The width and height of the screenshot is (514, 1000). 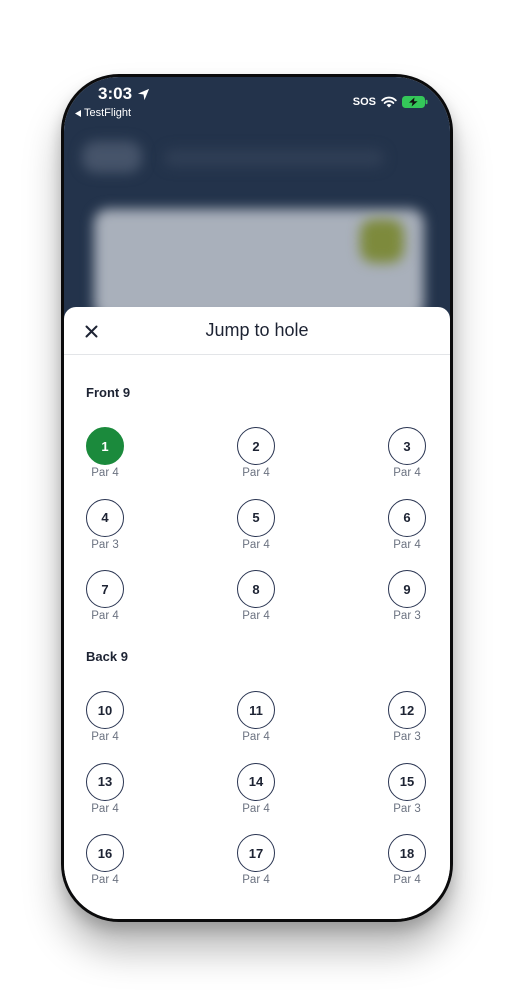 I want to click on hole-number: 14, so click(x=256, y=781).